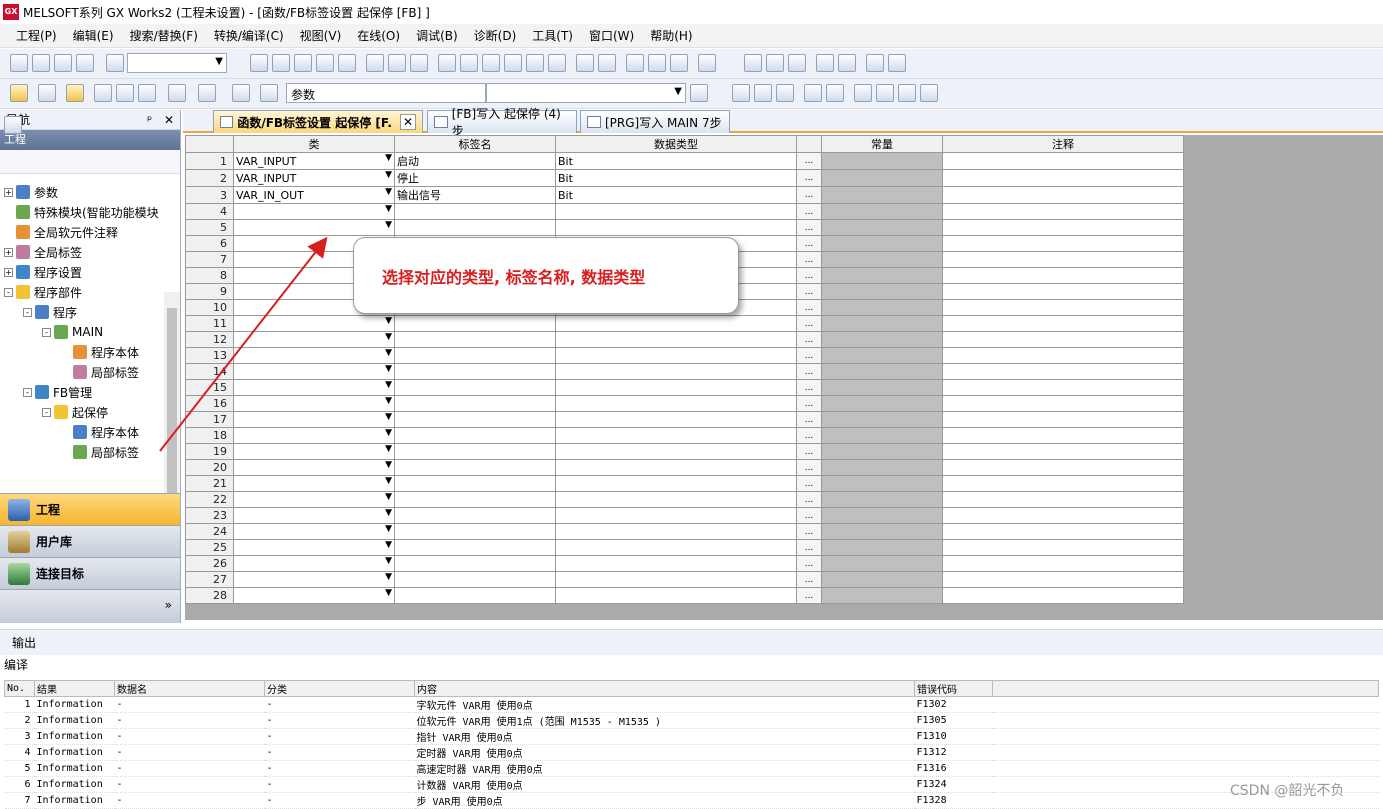 This screenshot has width=1383, height=809. I want to click on ladder-contact3-icon, so click(797, 63).